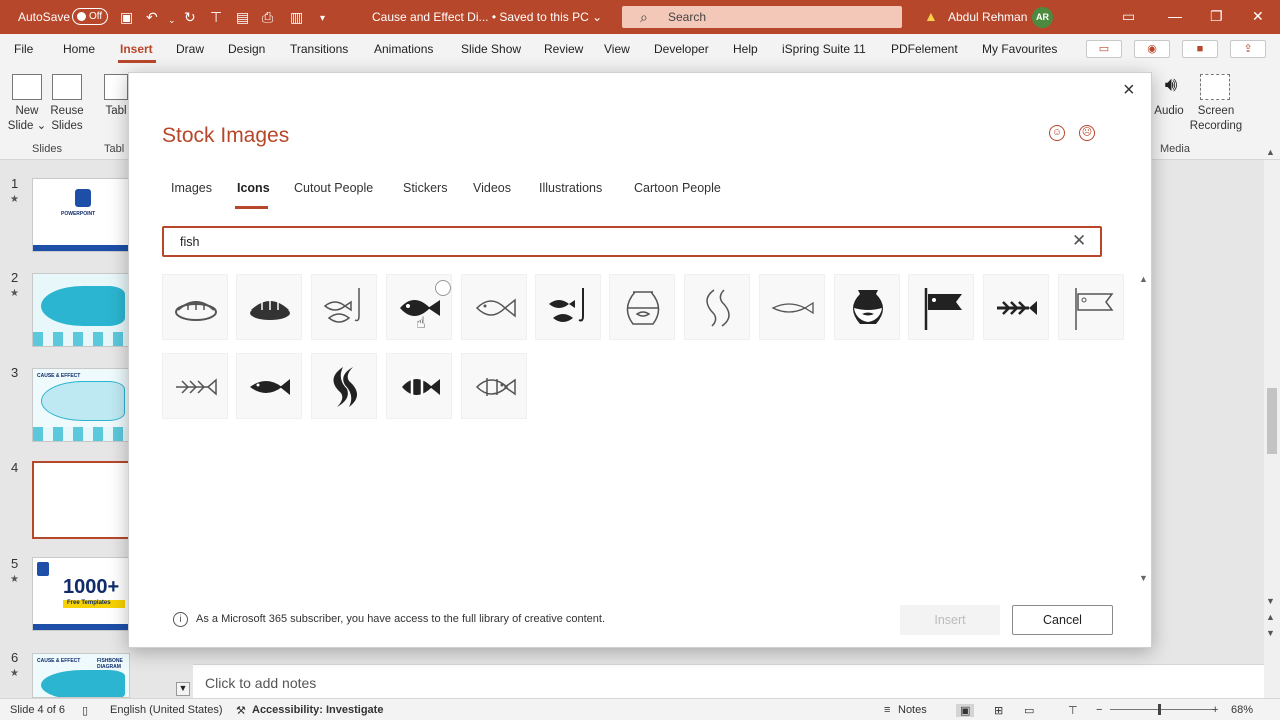  What do you see at coordinates (492, 188) in the screenshot?
I see `tab-videos: Videos` at bounding box center [492, 188].